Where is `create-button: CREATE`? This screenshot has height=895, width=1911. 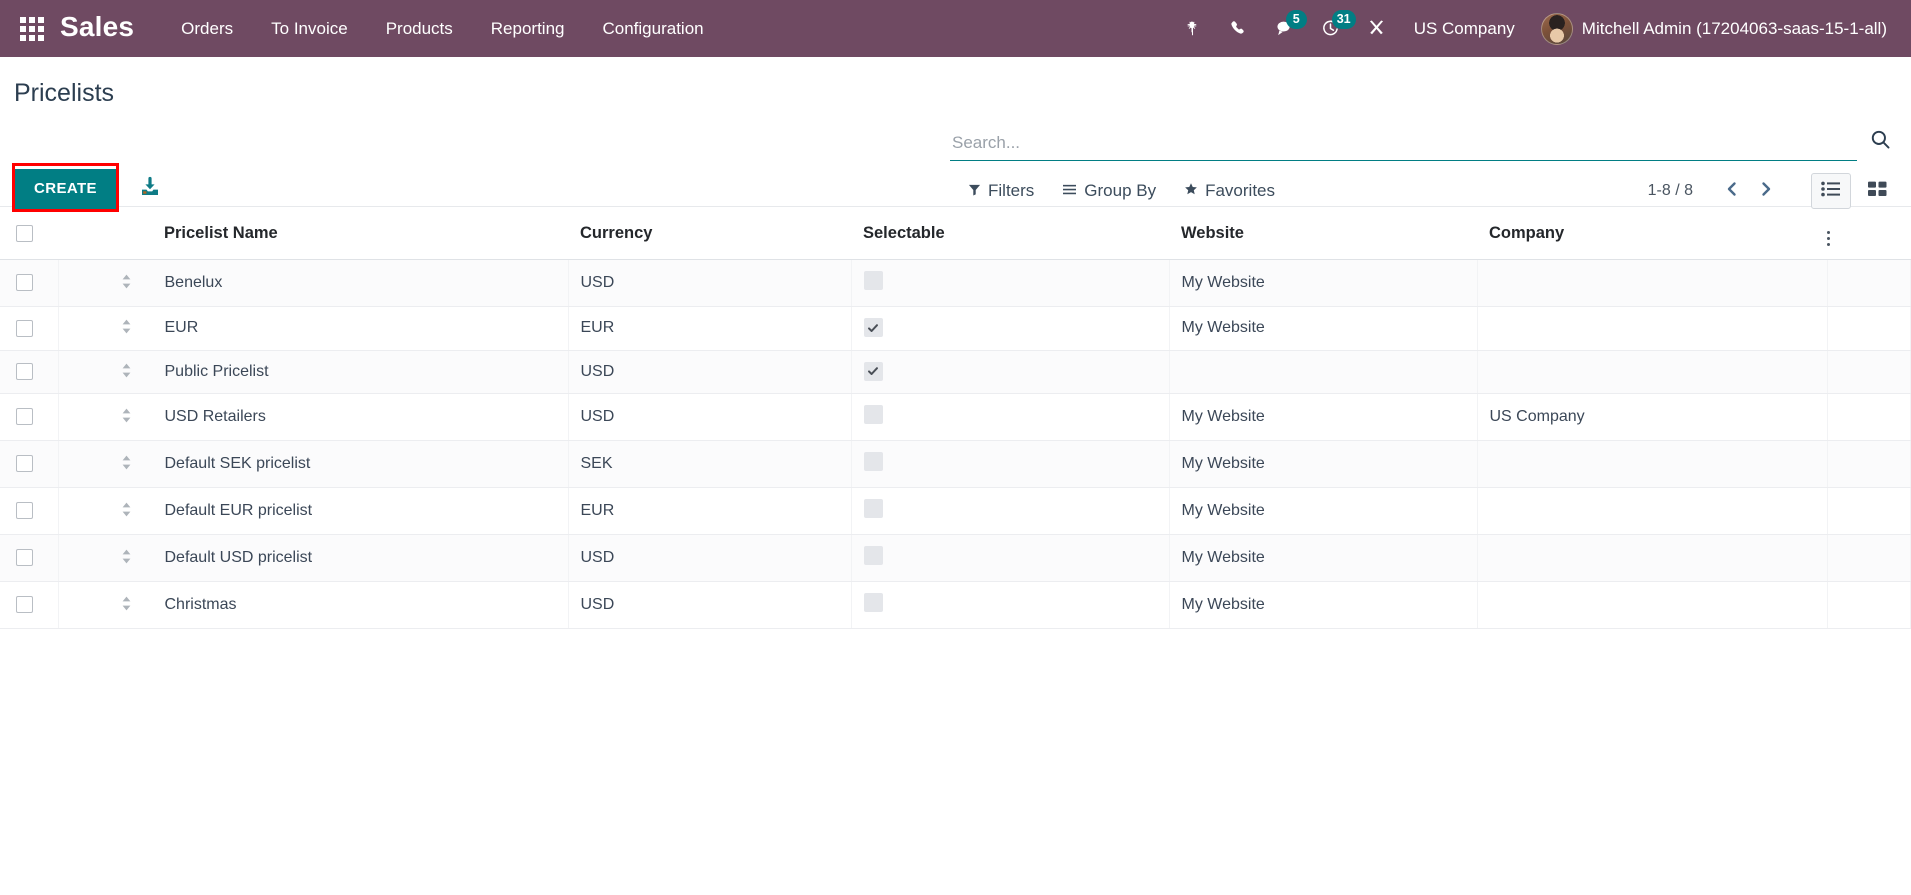
create-button: CREATE is located at coordinates (65, 189).